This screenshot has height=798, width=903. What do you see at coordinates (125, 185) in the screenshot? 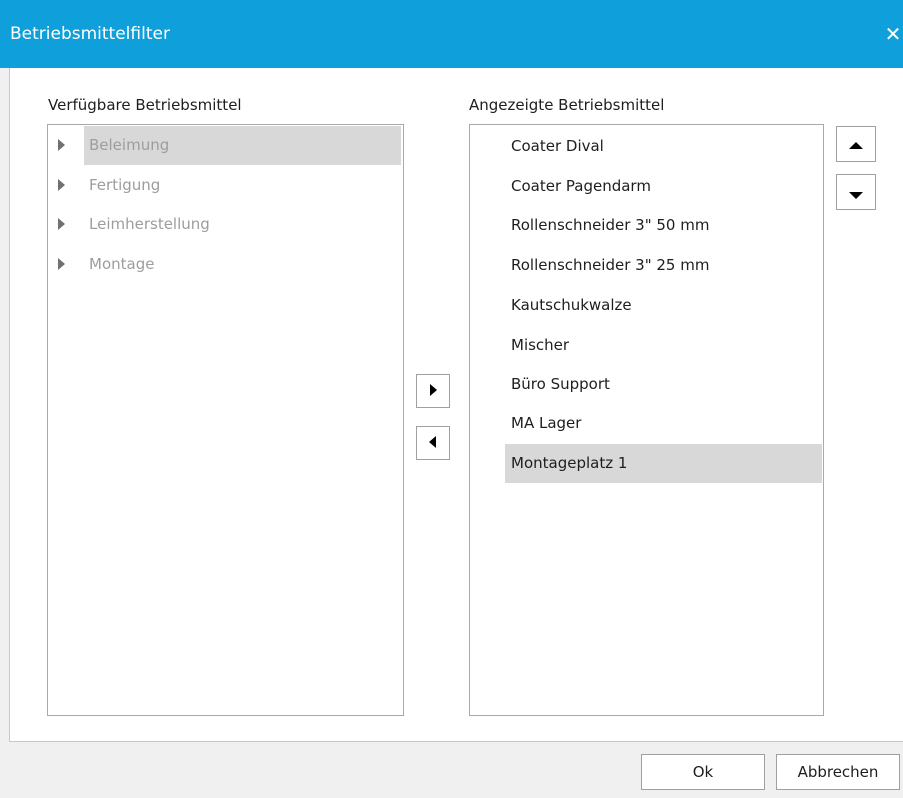
I see `tree-item-label: Fertigung` at bounding box center [125, 185].